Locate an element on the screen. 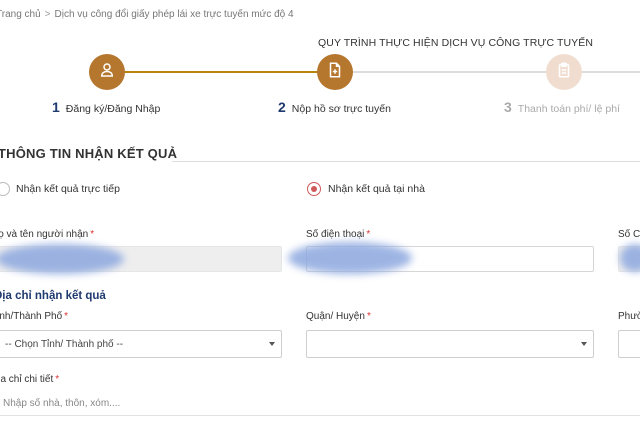  step-1-label: 1 Đăng ký/Đăng Nhập is located at coordinates (106, 107).